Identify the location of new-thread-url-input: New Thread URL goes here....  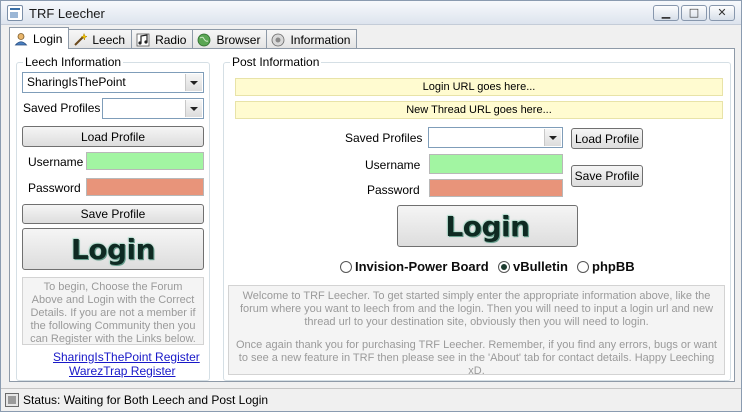
(479, 110).